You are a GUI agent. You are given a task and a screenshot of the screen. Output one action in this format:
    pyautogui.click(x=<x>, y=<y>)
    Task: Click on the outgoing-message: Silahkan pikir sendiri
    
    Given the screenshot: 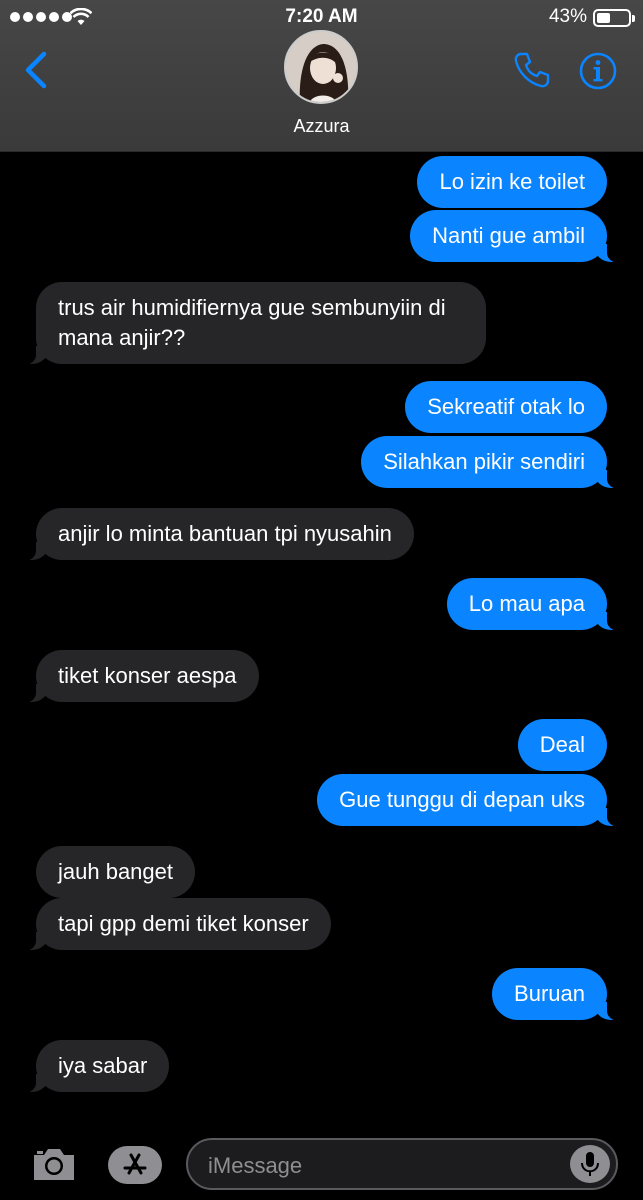 What is the action you would take?
    pyautogui.click(x=491, y=462)
    